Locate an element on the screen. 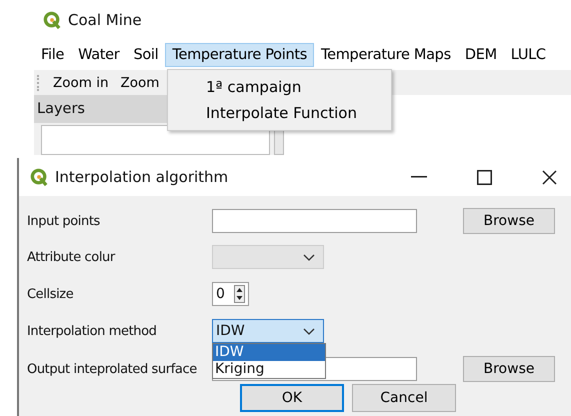 The width and height of the screenshot is (571, 416). field-label: Input points is located at coordinates (64, 221).